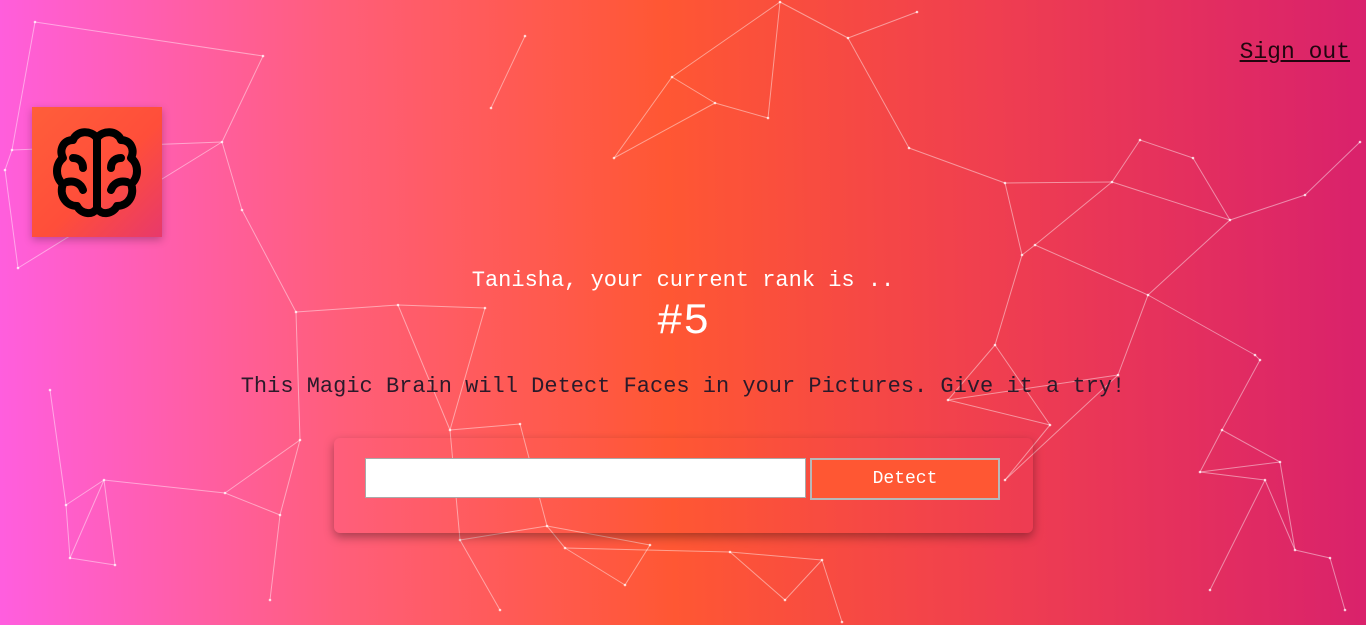  What do you see at coordinates (905, 479) in the screenshot?
I see `detect-button: Detect` at bounding box center [905, 479].